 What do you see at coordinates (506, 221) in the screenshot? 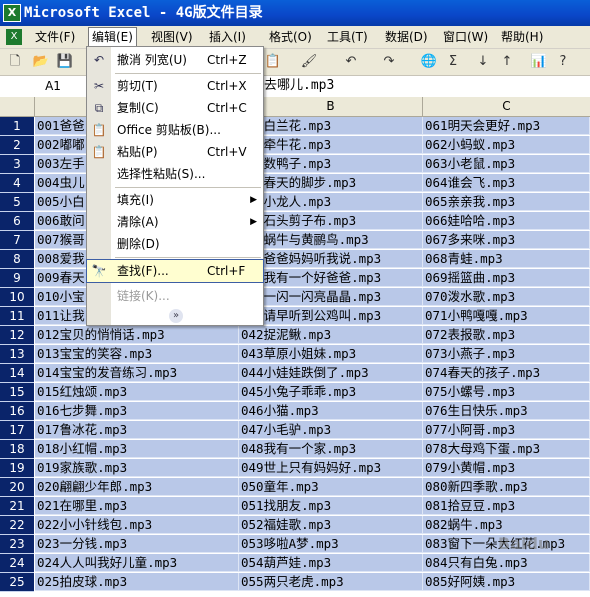
I see `cell-c: 066娃哈哈.mp3` at bounding box center [506, 221].